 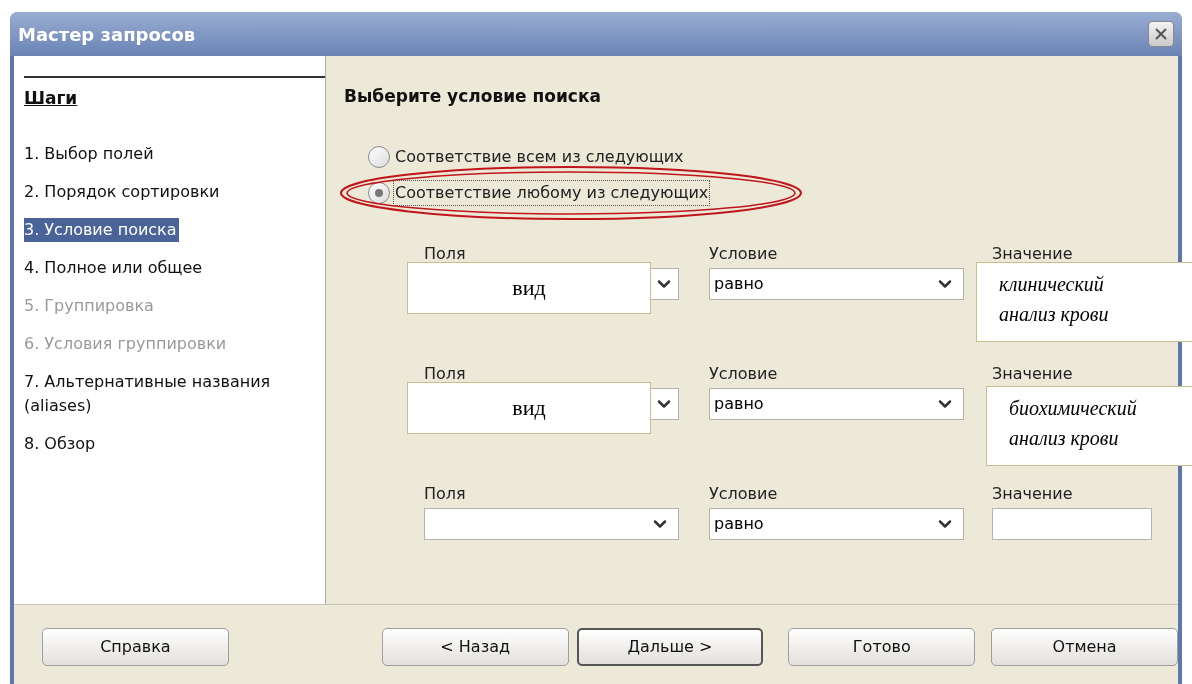 I want to click on step-item: 1. Выбор полей, so click(x=90, y=153).